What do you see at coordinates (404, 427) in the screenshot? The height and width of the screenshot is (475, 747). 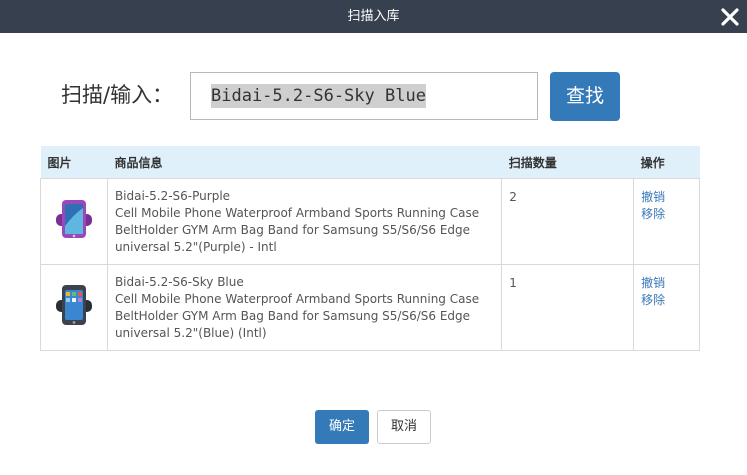 I see `cancel-button: 取消` at bounding box center [404, 427].